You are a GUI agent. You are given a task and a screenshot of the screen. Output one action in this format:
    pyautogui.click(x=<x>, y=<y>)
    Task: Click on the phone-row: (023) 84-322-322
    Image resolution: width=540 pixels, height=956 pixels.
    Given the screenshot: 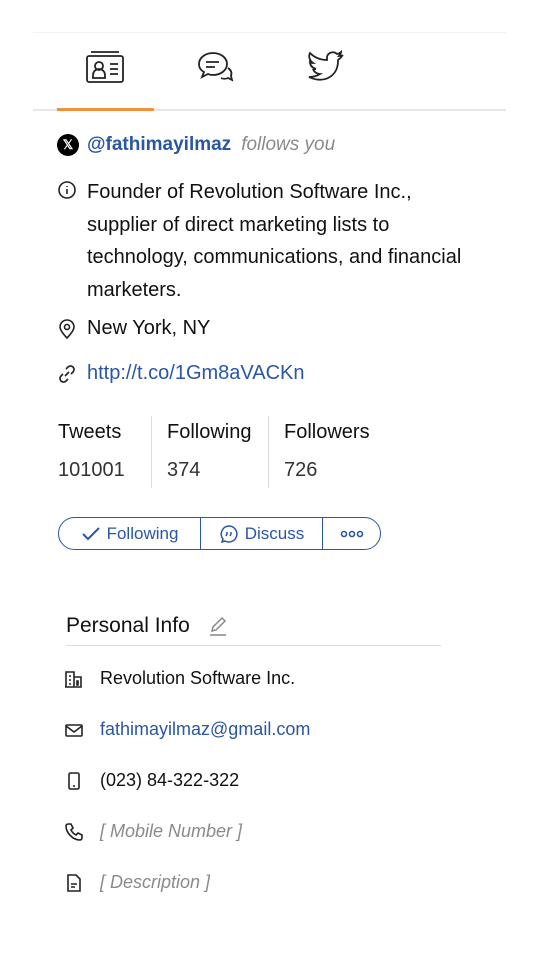 What is the action you would take?
    pyautogui.click(x=151, y=780)
    